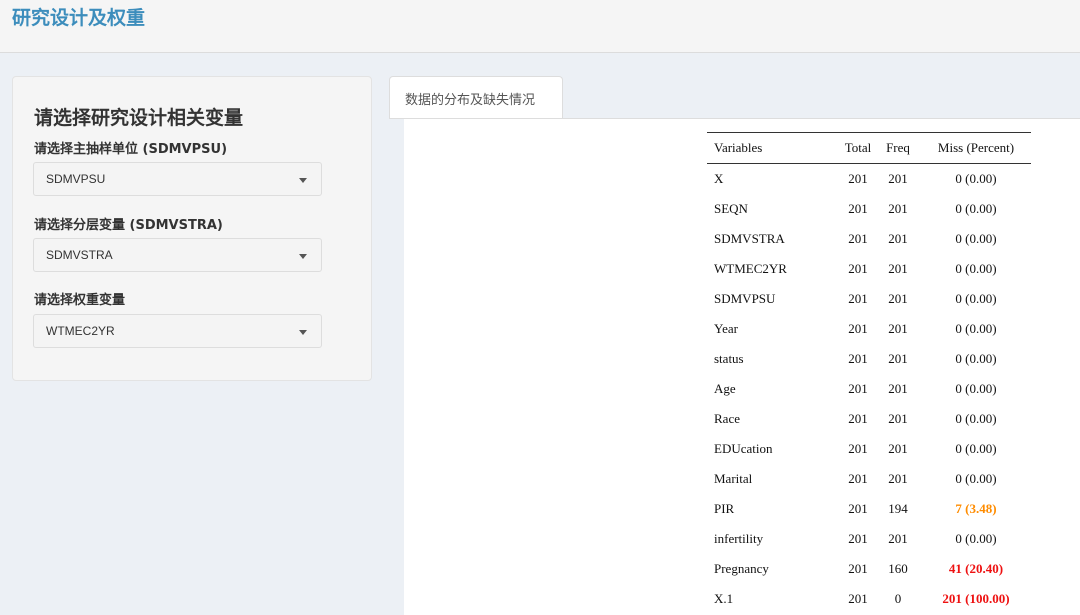  What do you see at coordinates (869, 389) in the screenshot?
I see `table-row: Age 201 201 0 (0.00)` at bounding box center [869, 389].